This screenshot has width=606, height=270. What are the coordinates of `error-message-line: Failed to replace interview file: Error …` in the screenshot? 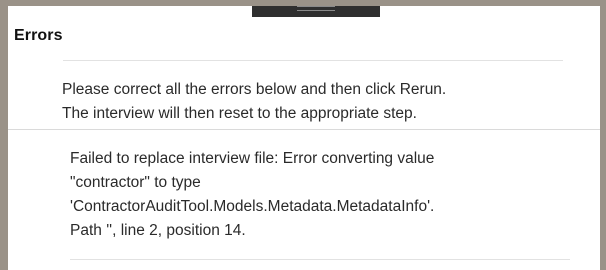 It's located at (252, 158).